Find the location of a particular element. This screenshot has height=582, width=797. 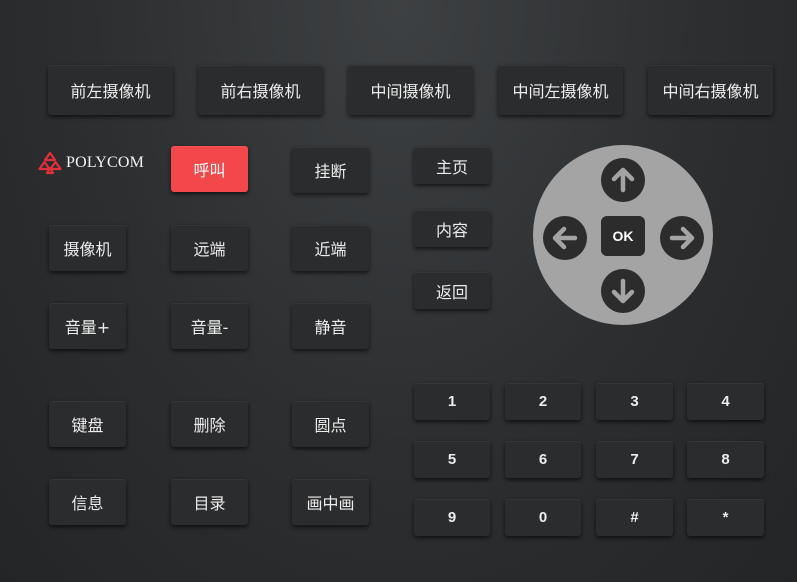

arrow-down-button is located at coordinates (623, 291).